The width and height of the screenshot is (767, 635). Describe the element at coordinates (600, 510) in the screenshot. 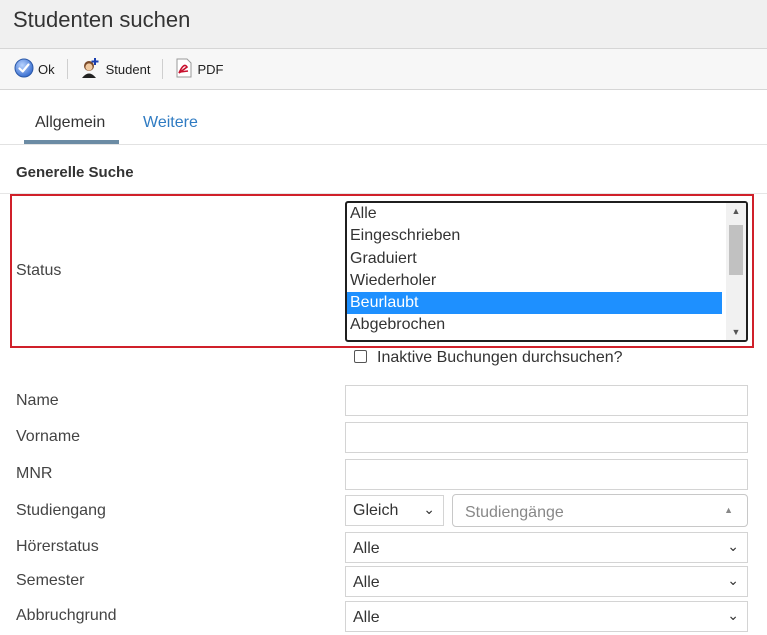

I see `studiengaenge-multiselect: Studiengänge ▲` at that location.